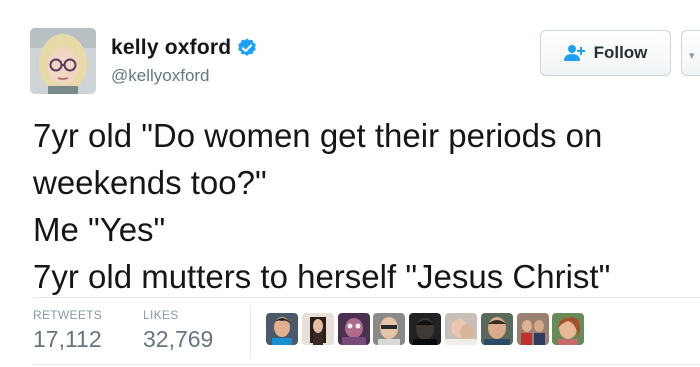 Image resolution: width=700 pixels, height=367 pixels. Describe the element at coordinates (178, 339) in the screenshot. I see `likes-count: 32,769` at that location.